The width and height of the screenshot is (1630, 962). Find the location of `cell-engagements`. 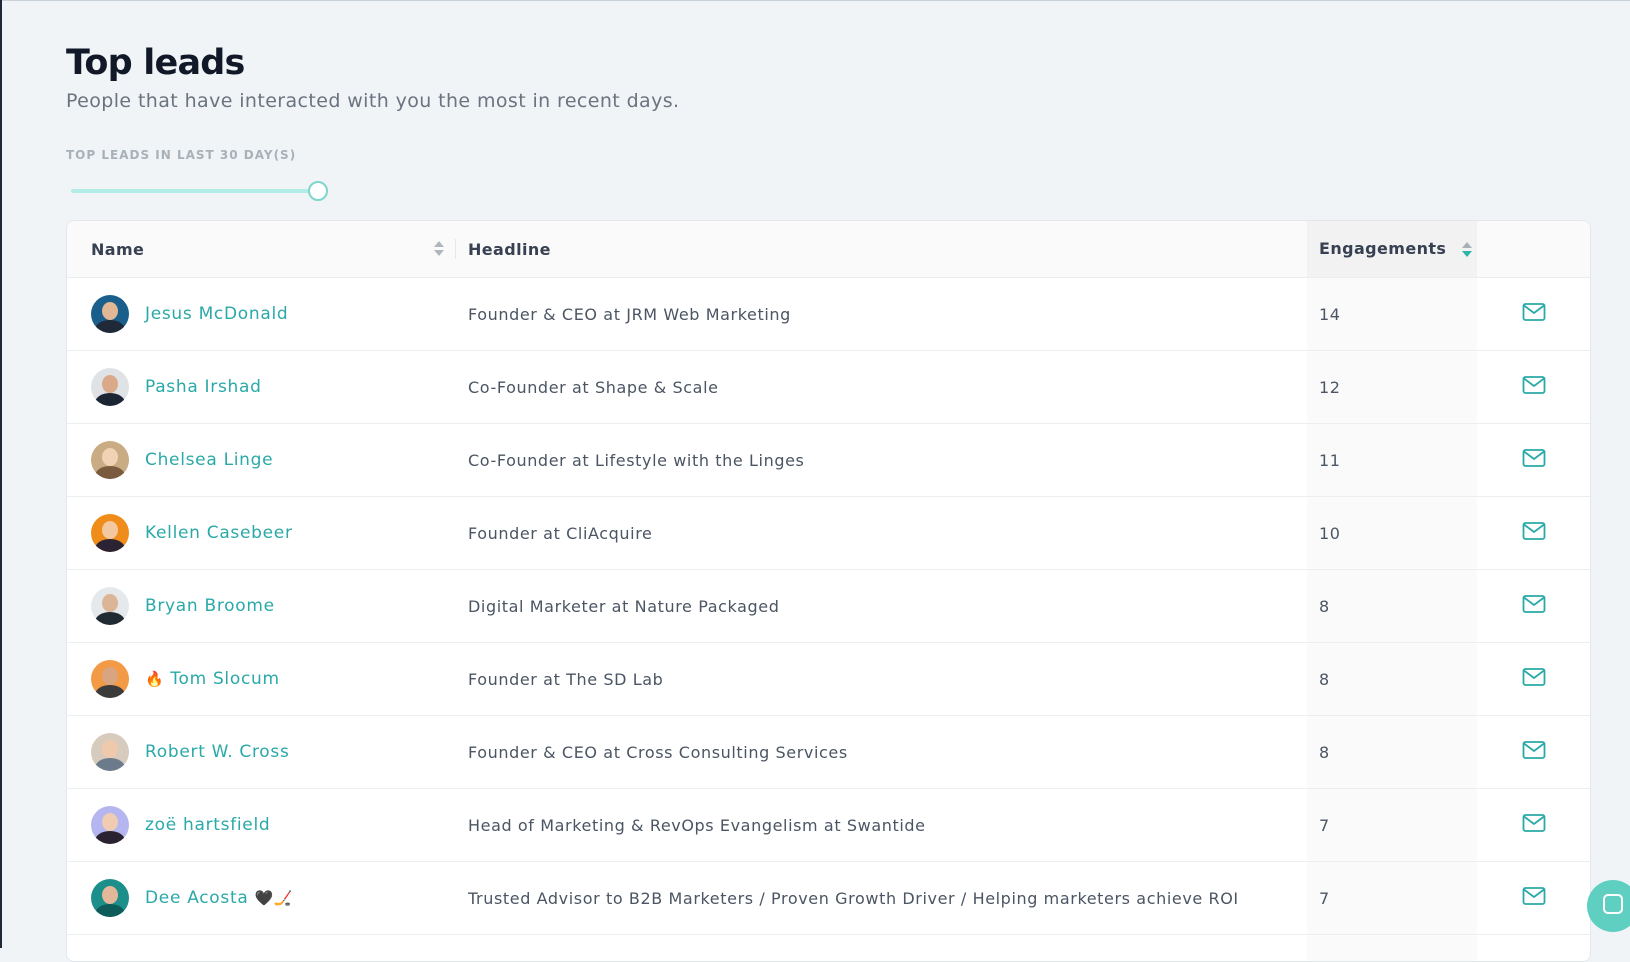

cell-engagements is located at coordinates (1392, 948).